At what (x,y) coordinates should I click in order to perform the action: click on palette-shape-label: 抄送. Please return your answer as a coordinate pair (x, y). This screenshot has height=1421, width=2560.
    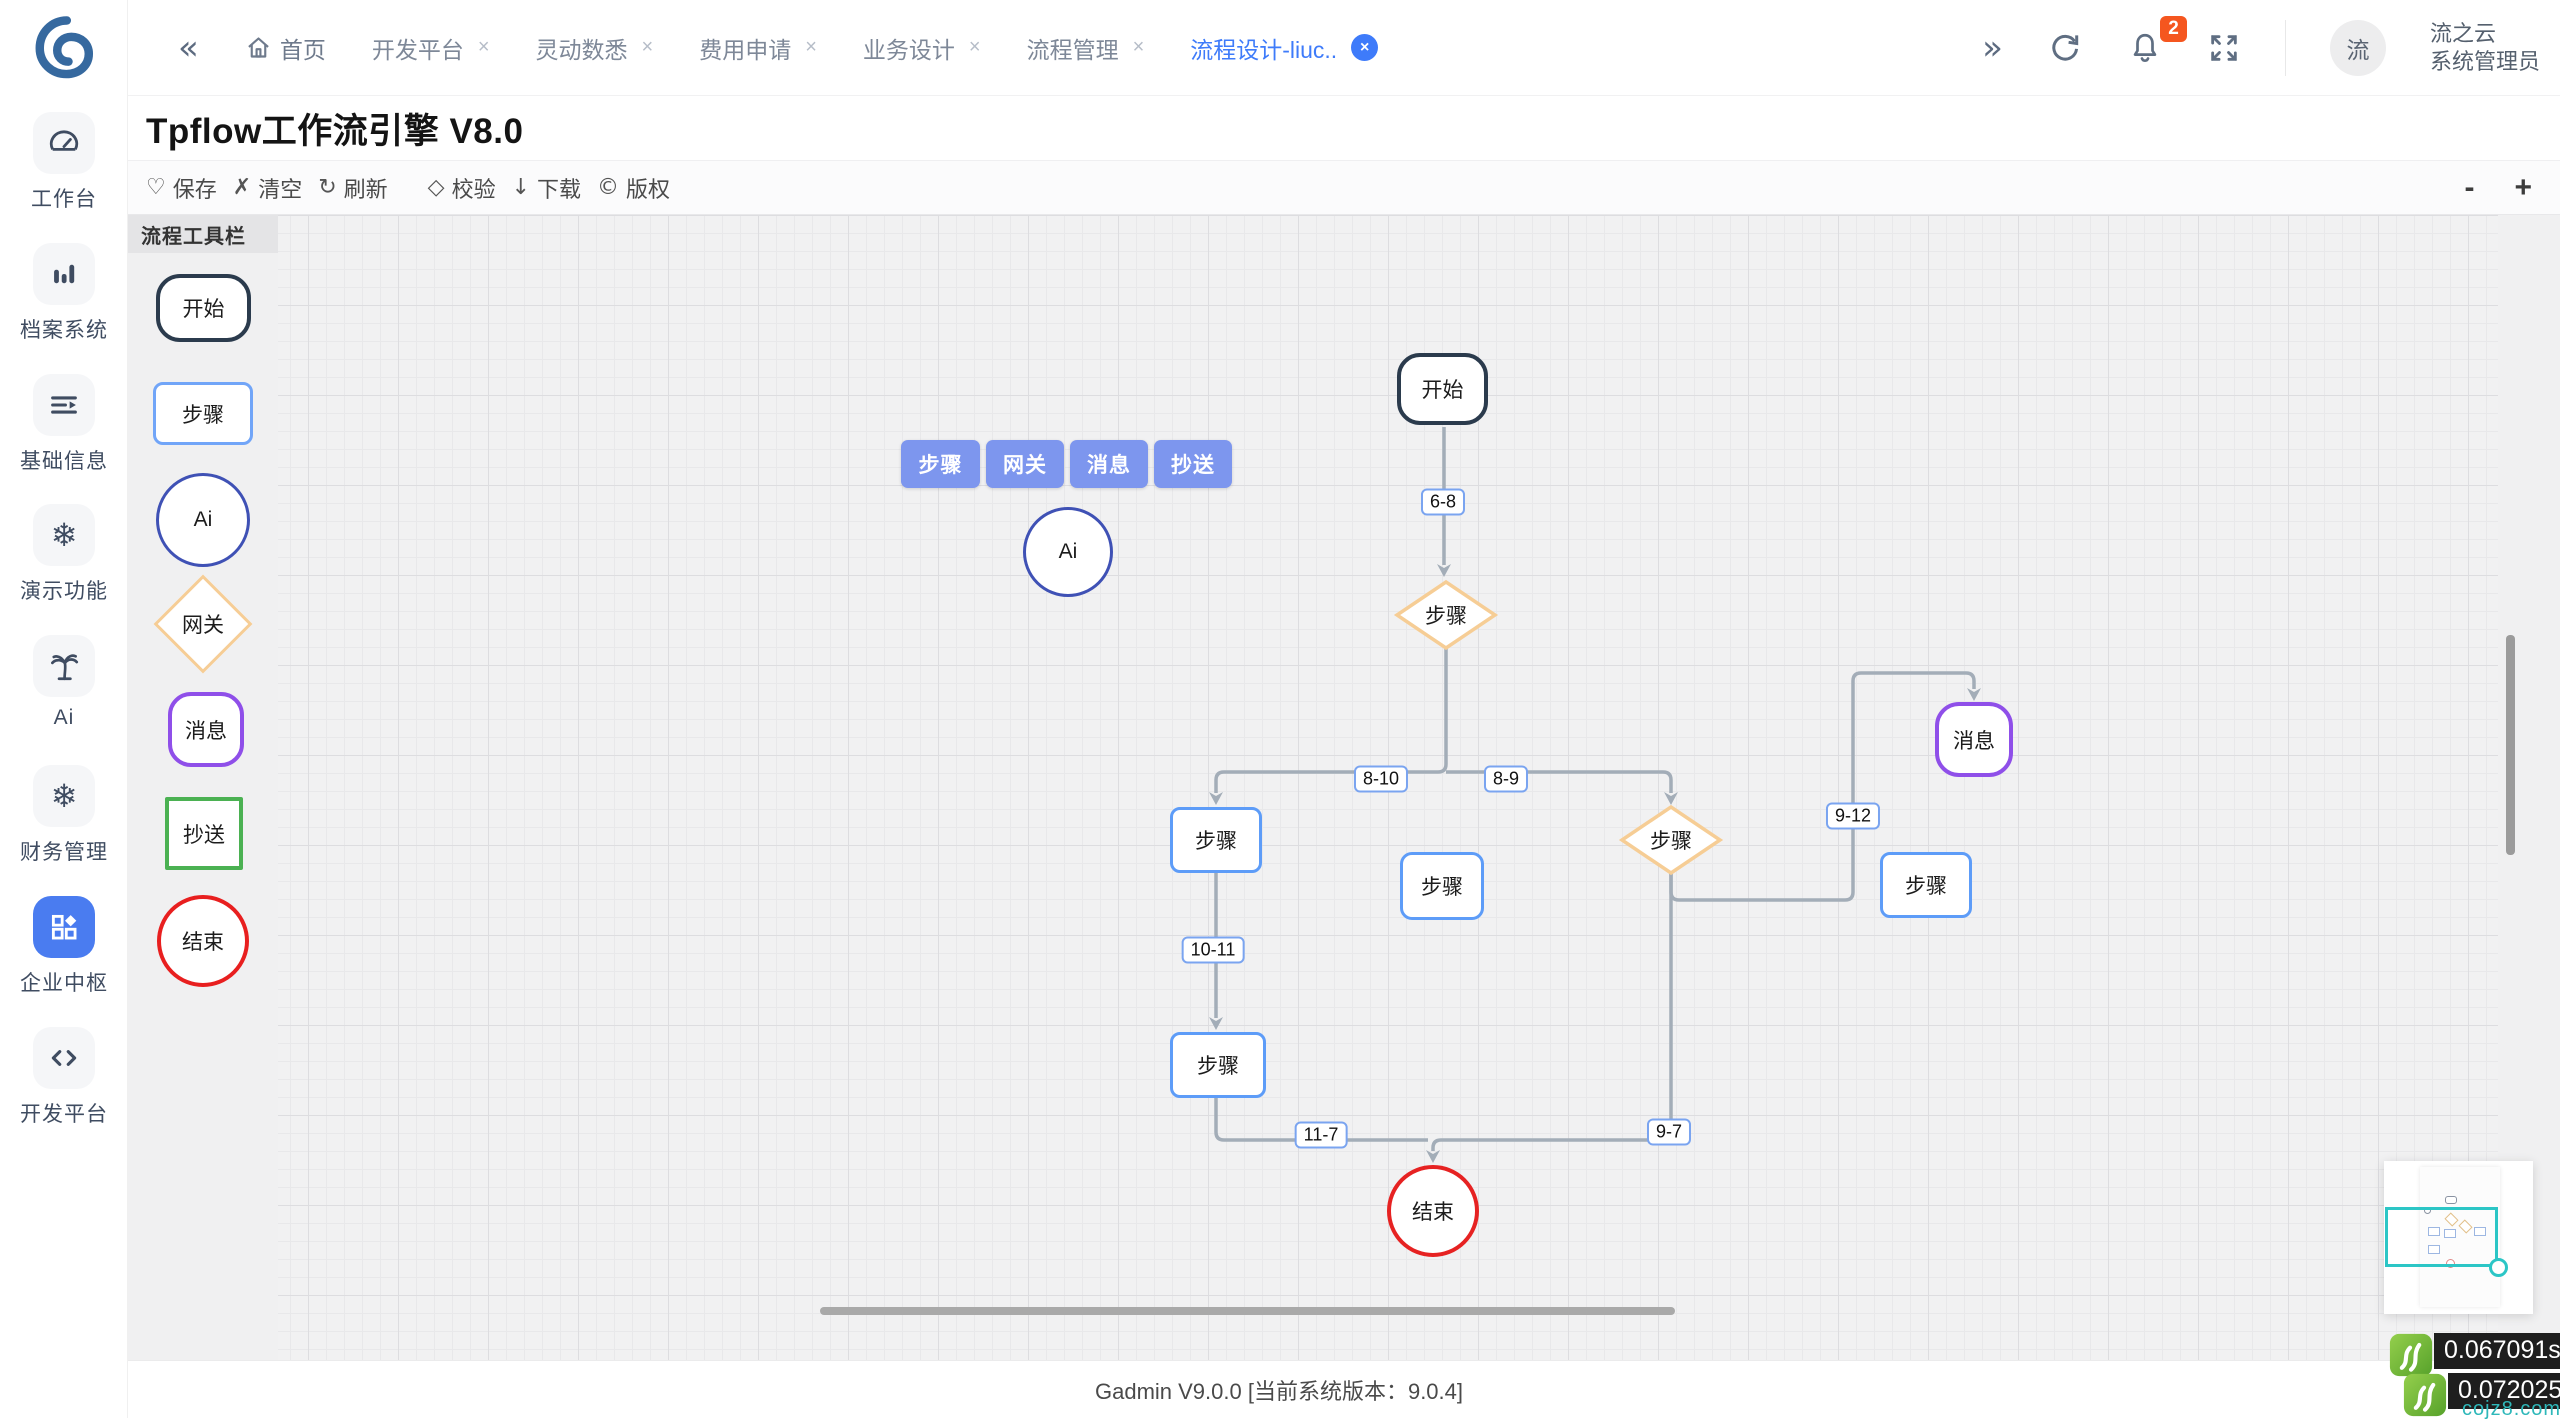
    Looking at the image, I should click on (204, 835).